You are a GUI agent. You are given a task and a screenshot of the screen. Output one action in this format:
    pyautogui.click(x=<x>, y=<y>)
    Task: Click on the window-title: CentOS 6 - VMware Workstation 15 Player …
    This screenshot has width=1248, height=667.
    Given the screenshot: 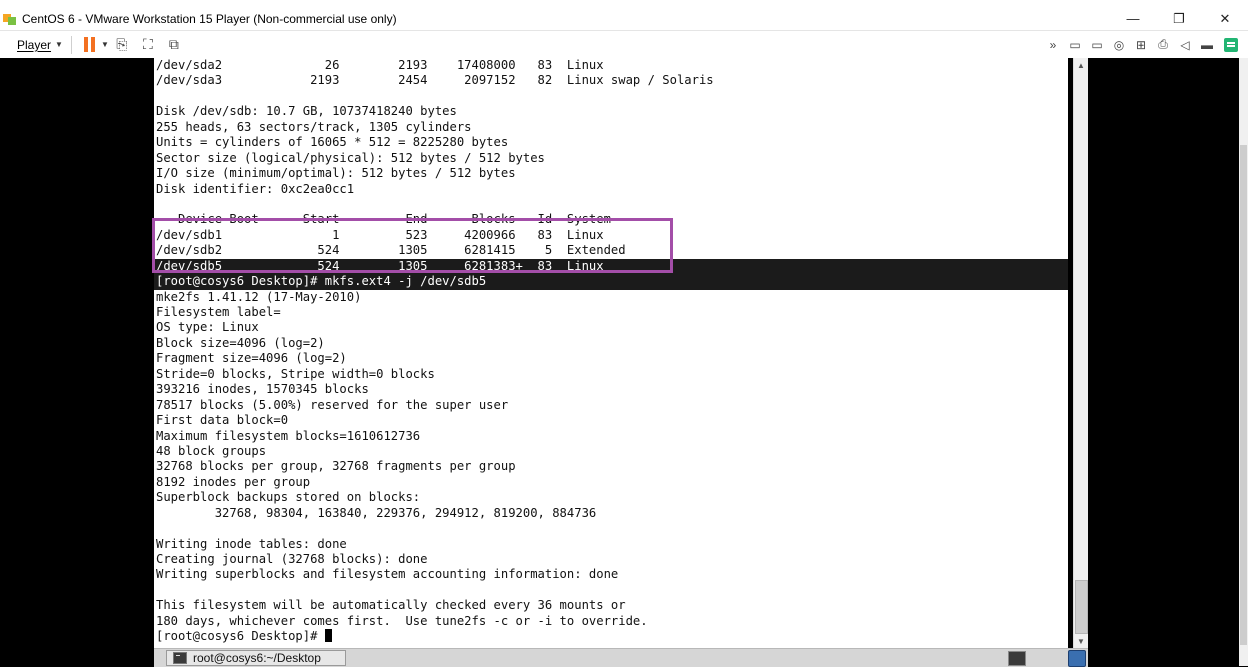 What is the action you would take?
    pyautogui.click(x=209, y=18)
    